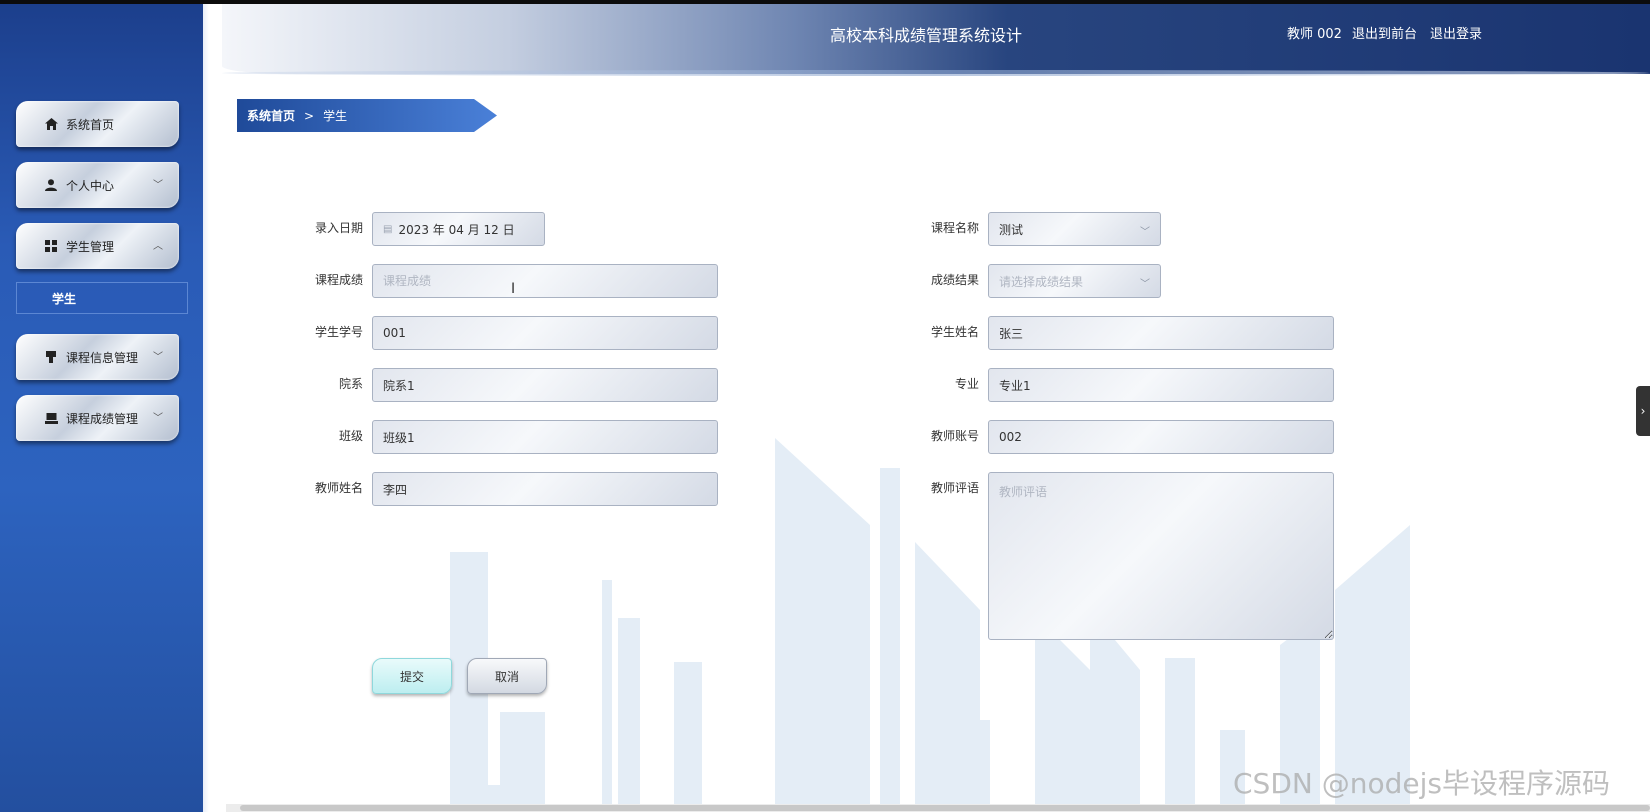 The image size is (1650, 812). I want to click on teacher-name-input: 李四, so click(545, 489).